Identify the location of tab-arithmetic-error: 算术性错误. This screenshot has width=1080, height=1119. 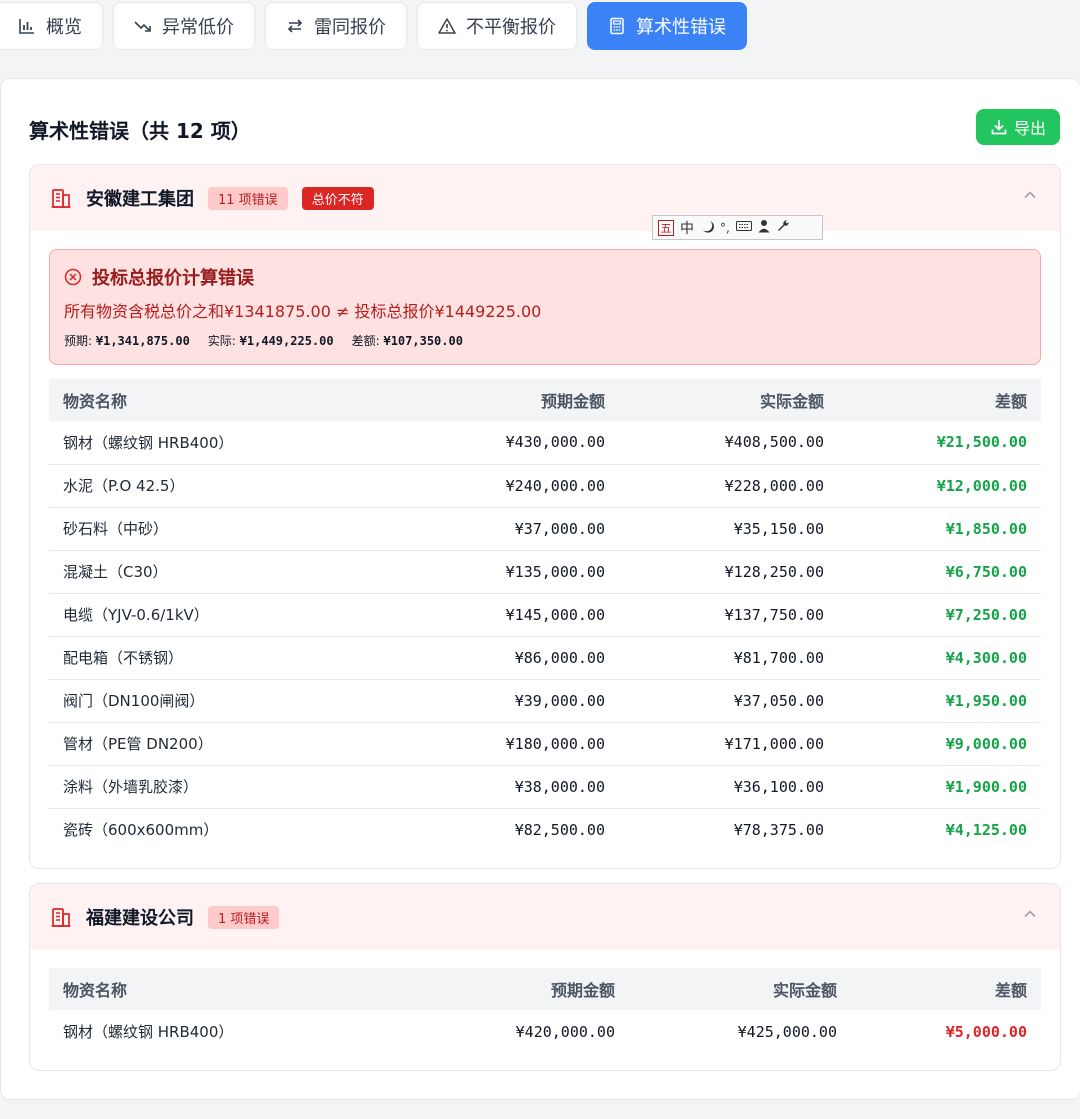
(667, 26).